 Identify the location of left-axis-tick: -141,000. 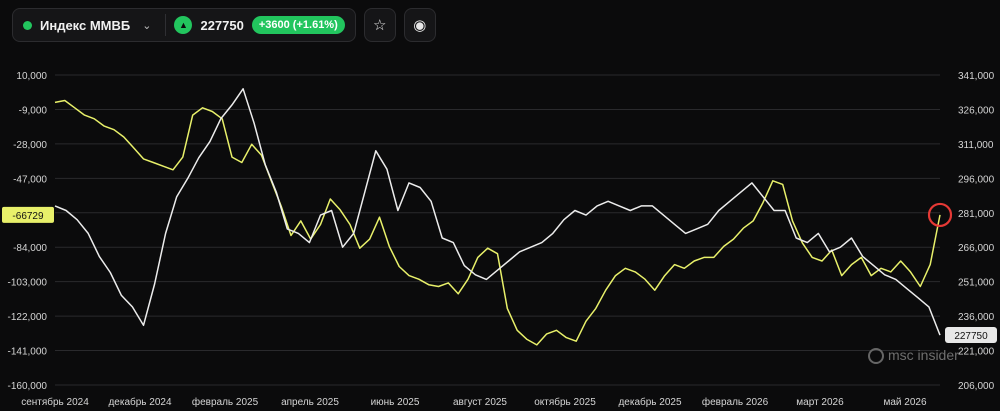
(28, 352).